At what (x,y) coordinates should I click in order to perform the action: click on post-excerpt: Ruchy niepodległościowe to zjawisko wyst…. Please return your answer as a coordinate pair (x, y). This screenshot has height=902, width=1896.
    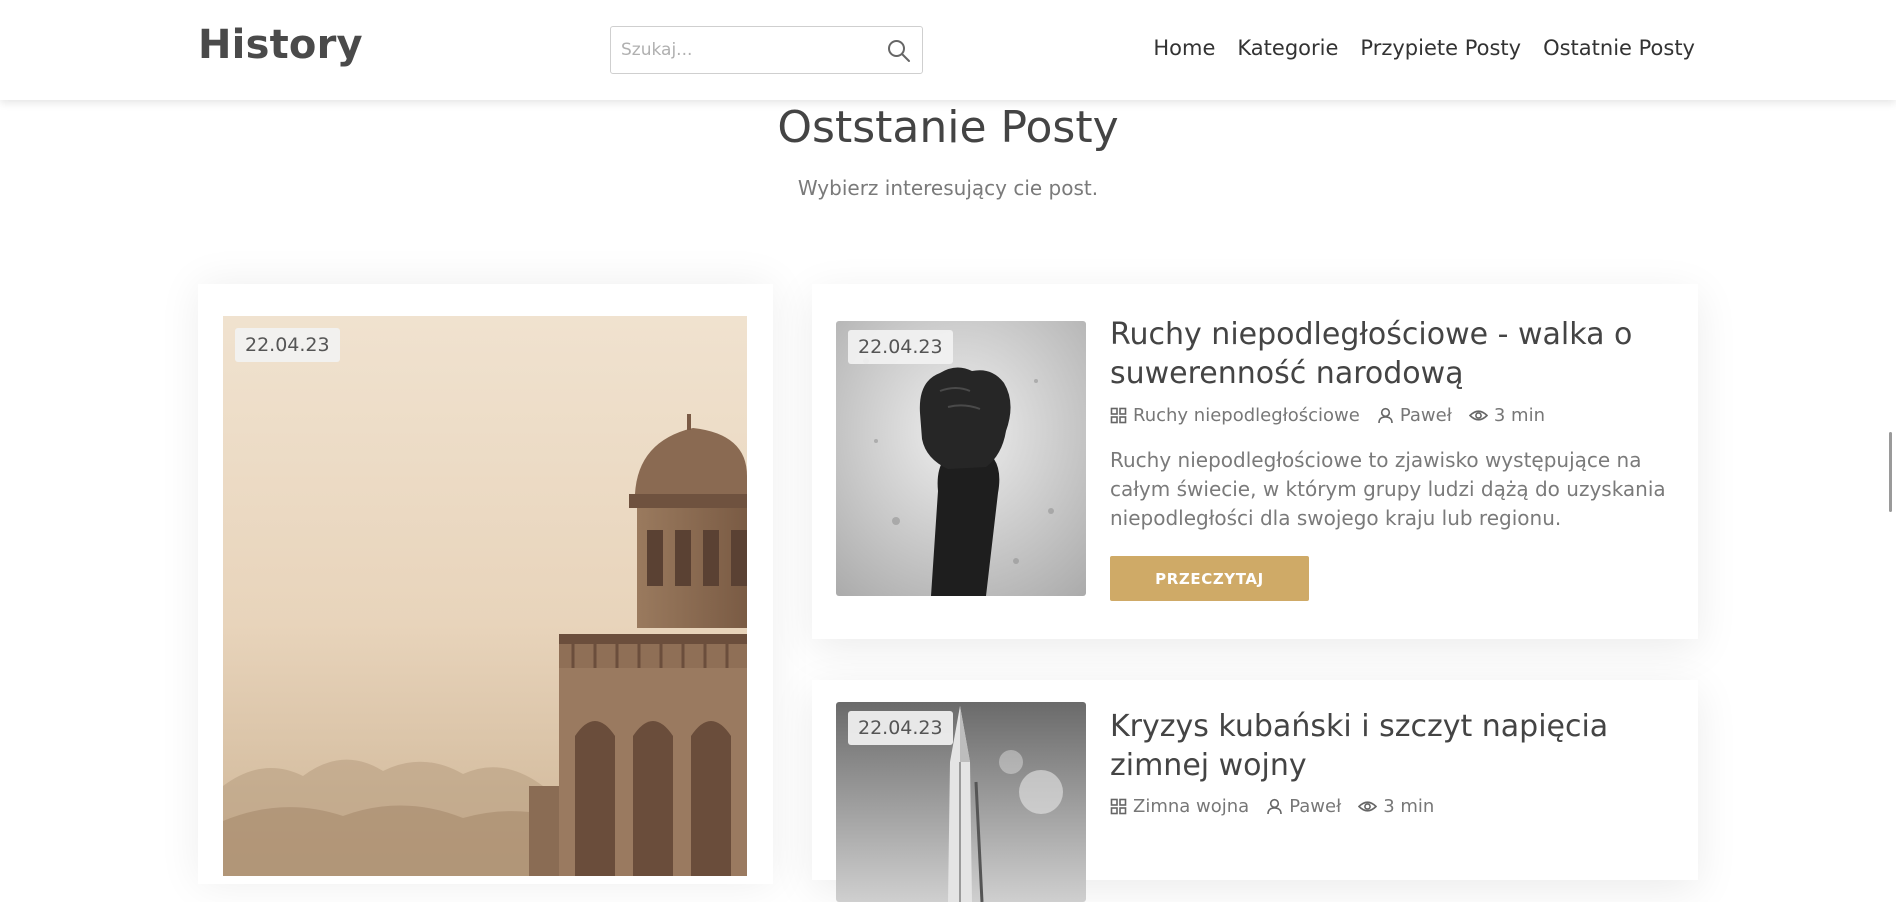
    Looking at the image, I should click on (1388, 489).